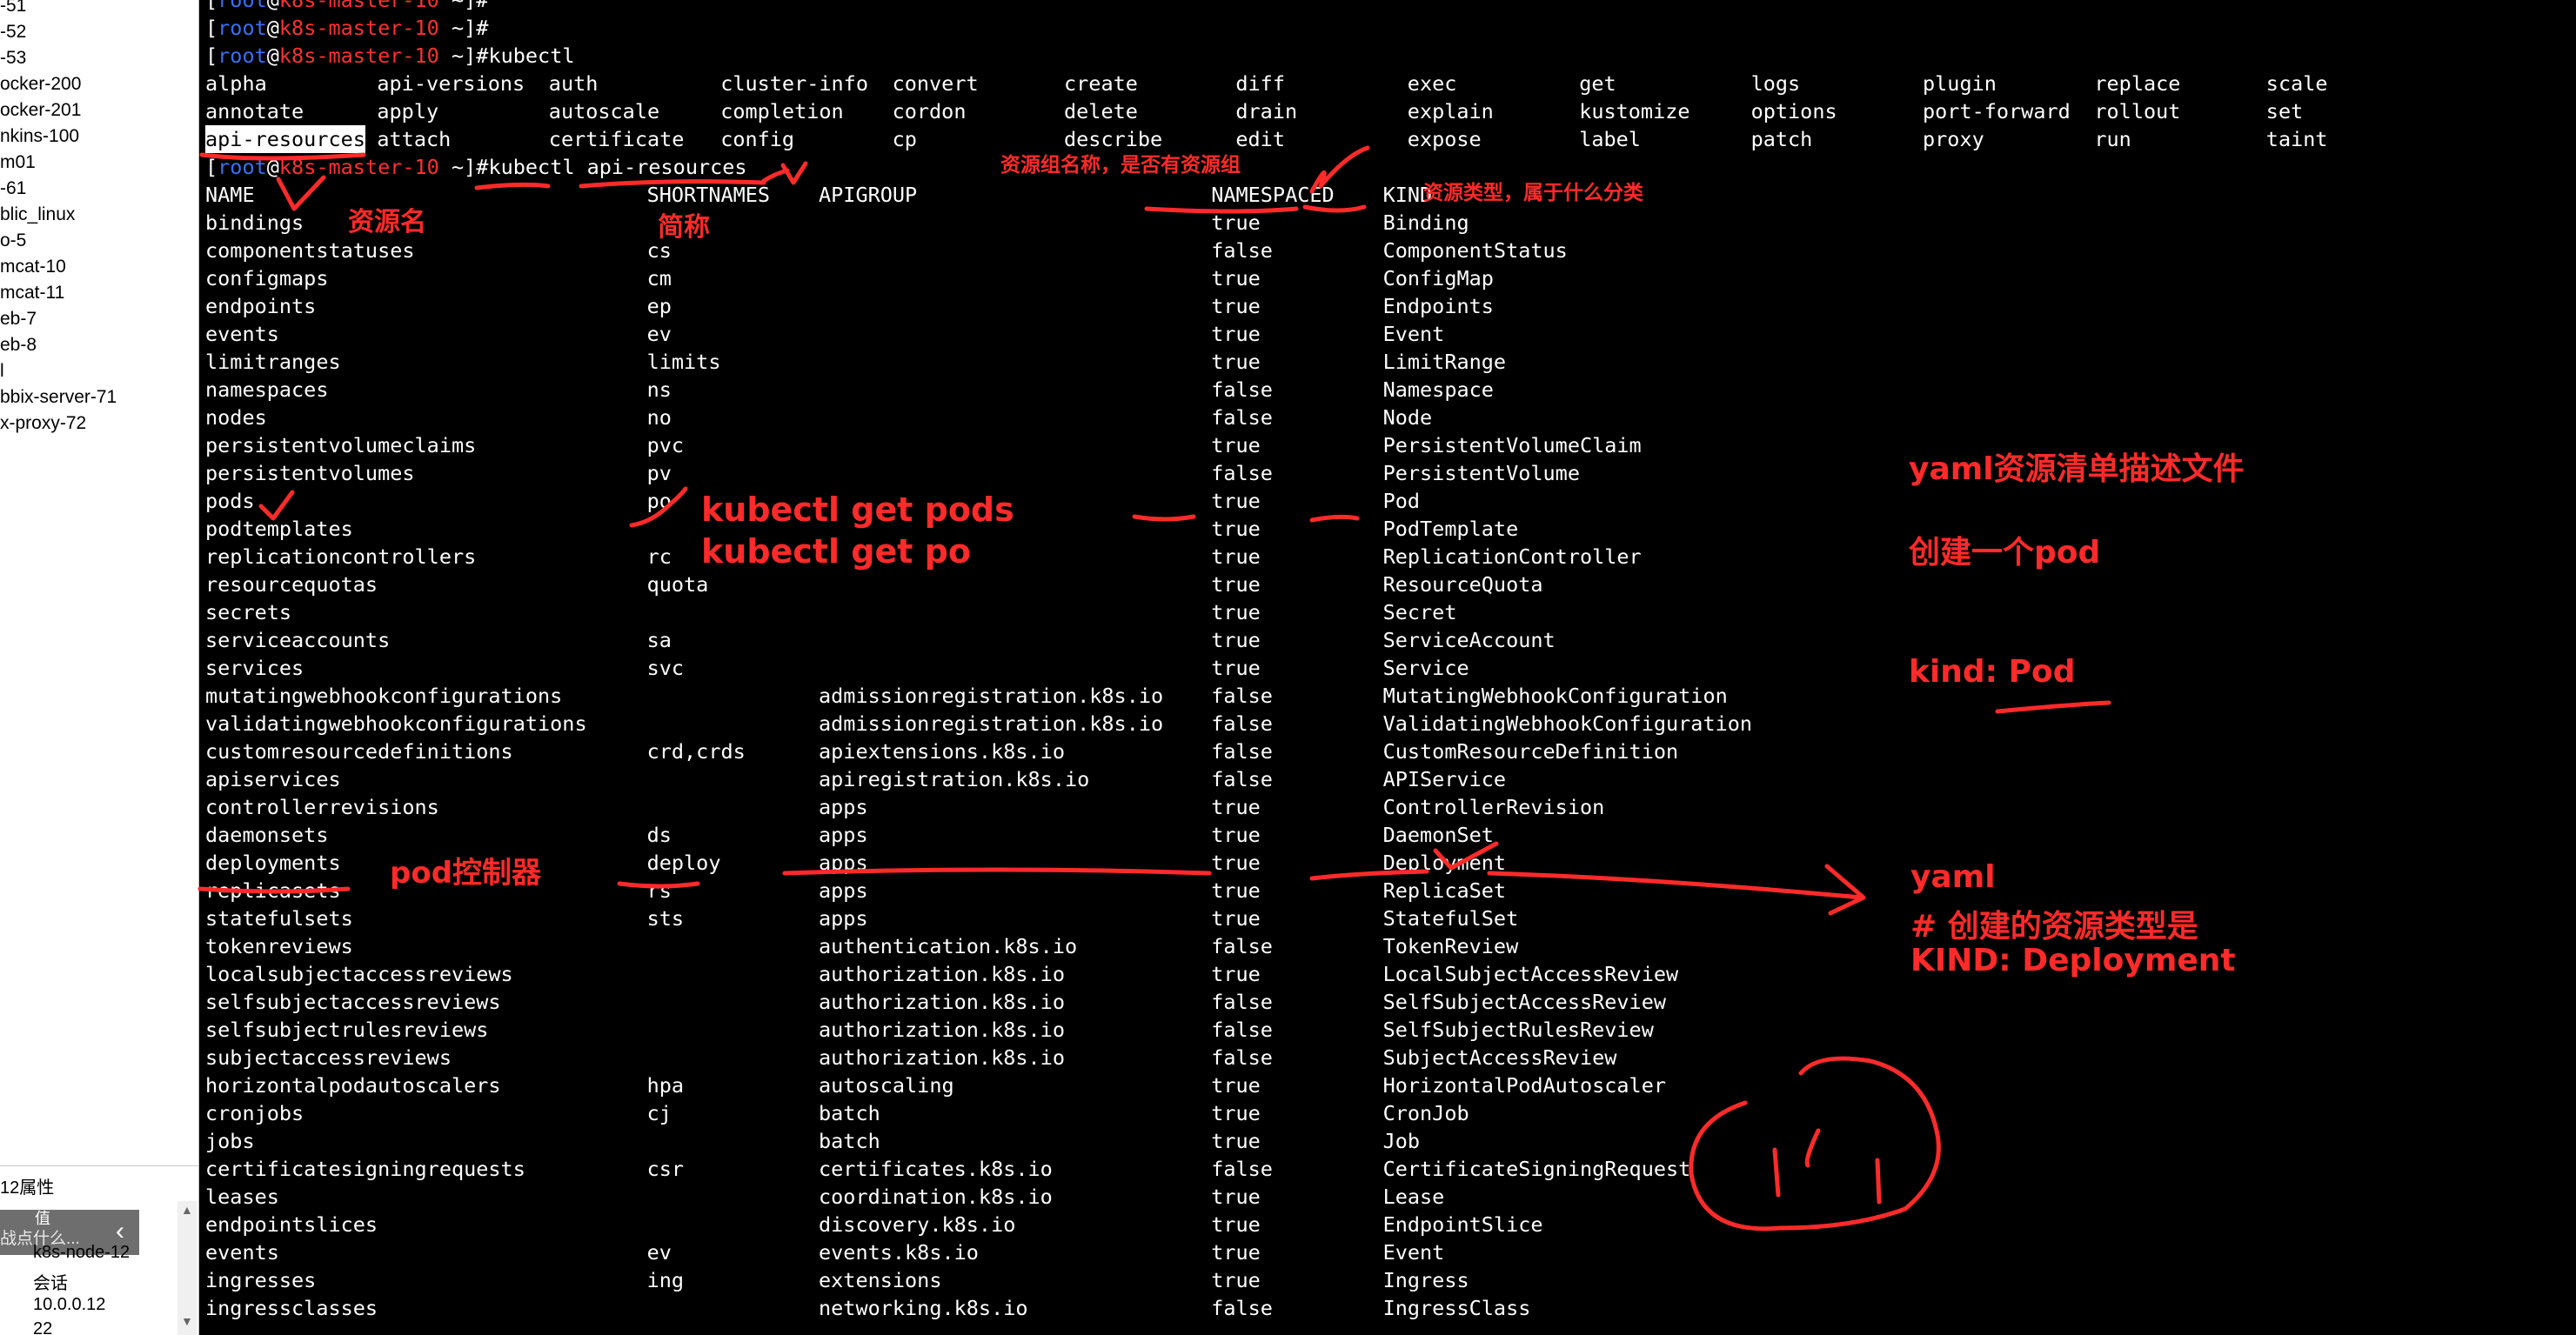 The width and height of the screenshot is (2576, 1335). What do you see at coordinates (665, 668) in the screenshot?
I see `resource-shortname: svc` at bounding box center [665, 668].